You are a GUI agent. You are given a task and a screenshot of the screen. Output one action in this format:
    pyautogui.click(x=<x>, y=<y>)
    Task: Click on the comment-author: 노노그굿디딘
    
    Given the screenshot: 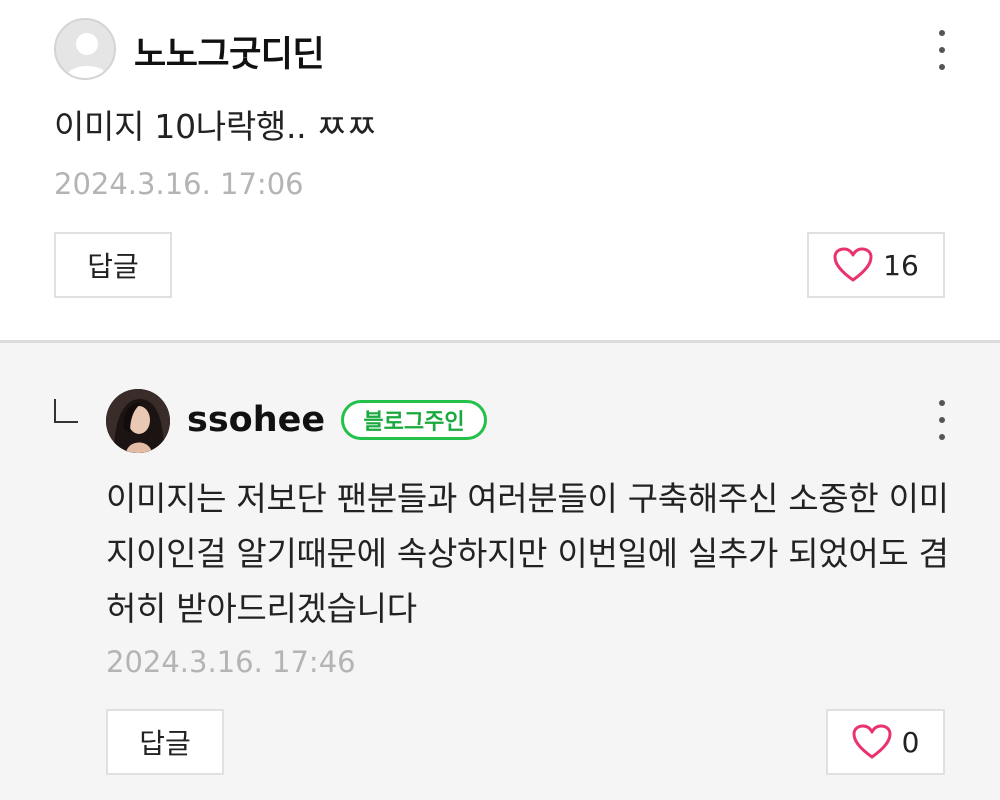 What is the action you would take?
    pyautogui.click(x=229, y=51)
    